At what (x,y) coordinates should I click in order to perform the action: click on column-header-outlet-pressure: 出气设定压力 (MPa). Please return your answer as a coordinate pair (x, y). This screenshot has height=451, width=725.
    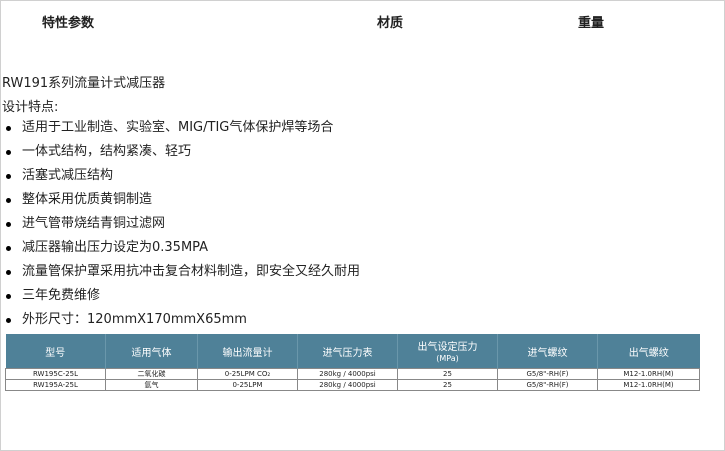
    Looking at the image, I should click on (447, 351).